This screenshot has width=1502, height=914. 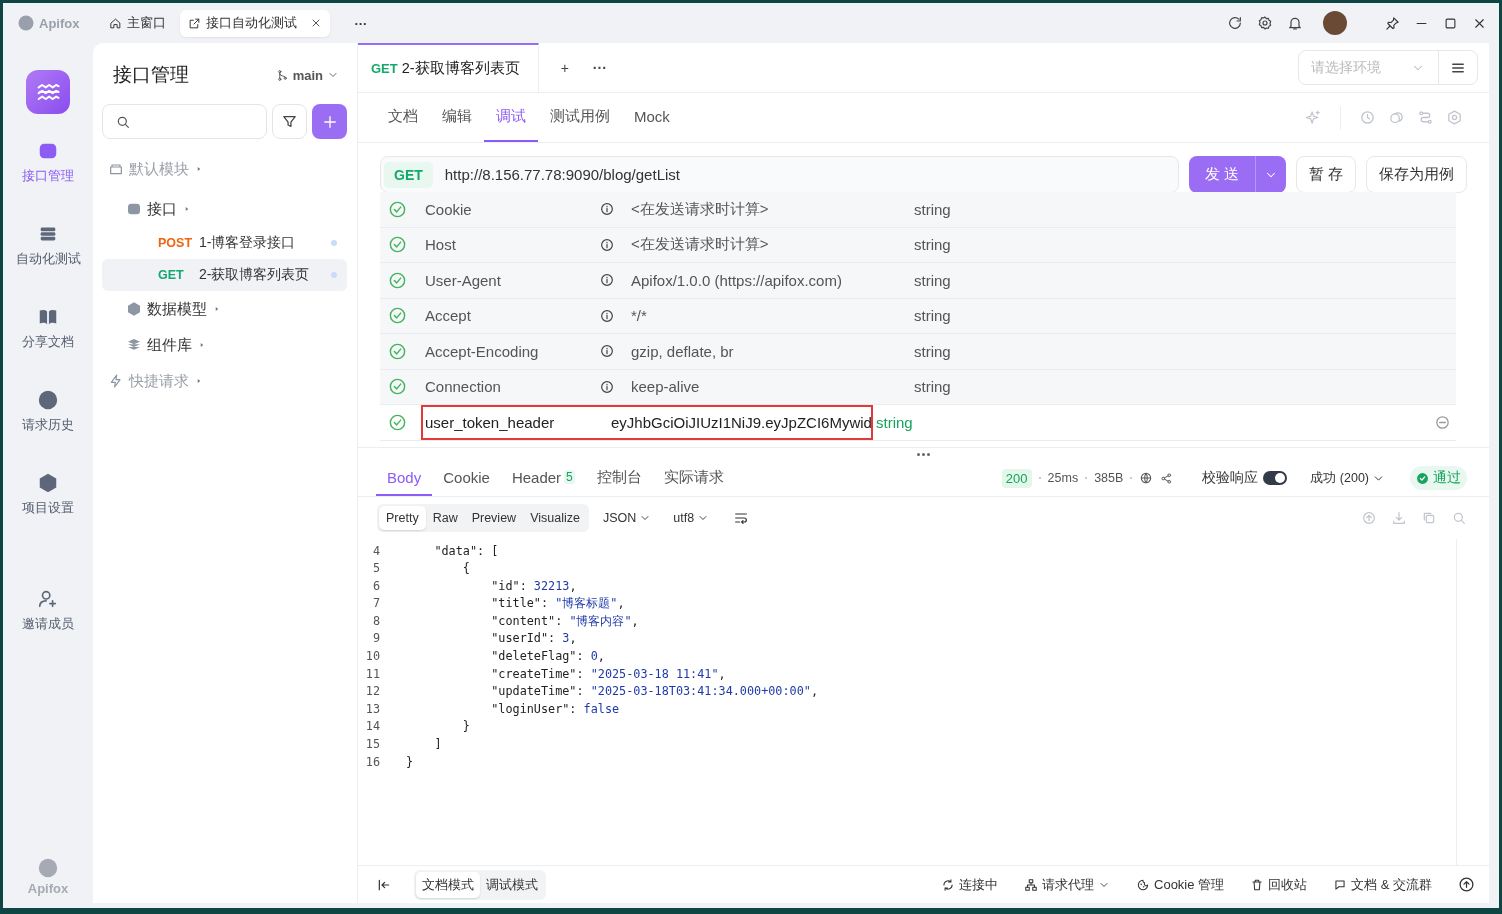 I want to click on header-value: */*, so click(x=639, y=316).